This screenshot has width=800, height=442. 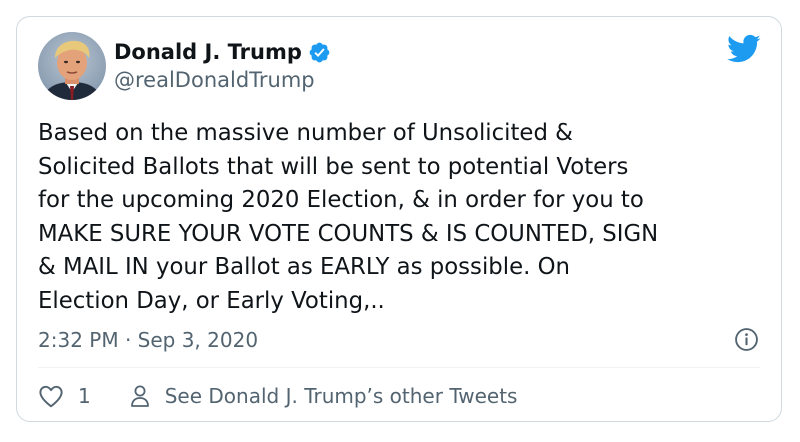 I want to click on verified-badge-icon, so click(x=319, y=52).